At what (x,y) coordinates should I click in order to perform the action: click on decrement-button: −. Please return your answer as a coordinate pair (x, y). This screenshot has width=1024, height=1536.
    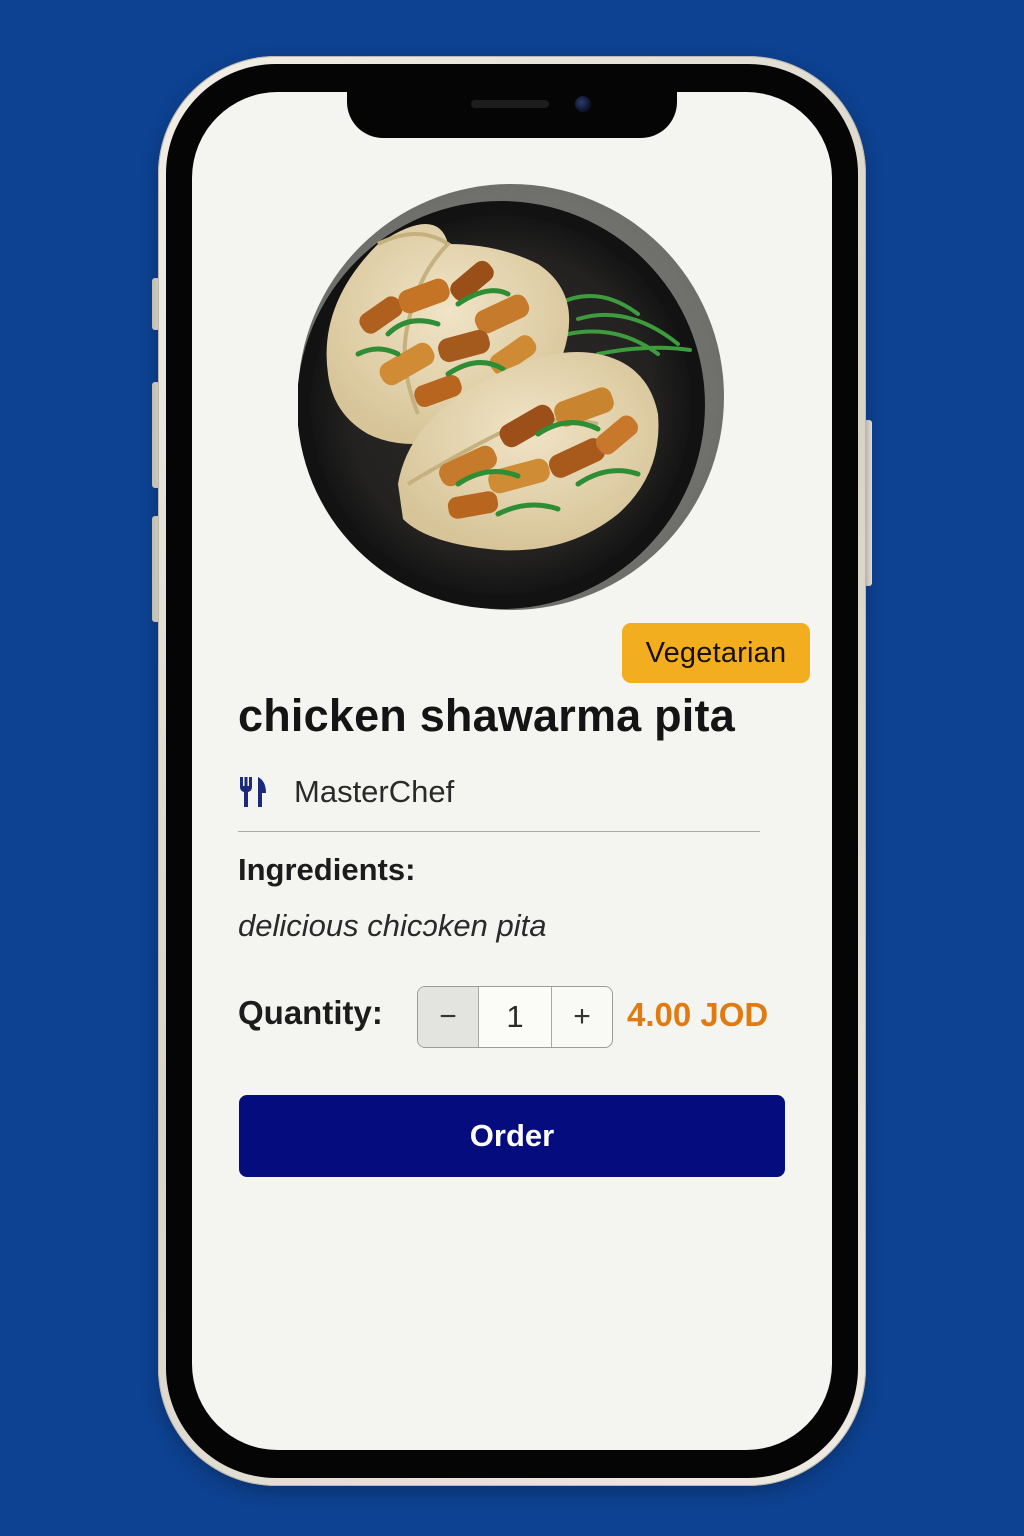
    Looking at the image, I should click on (448, 1017).